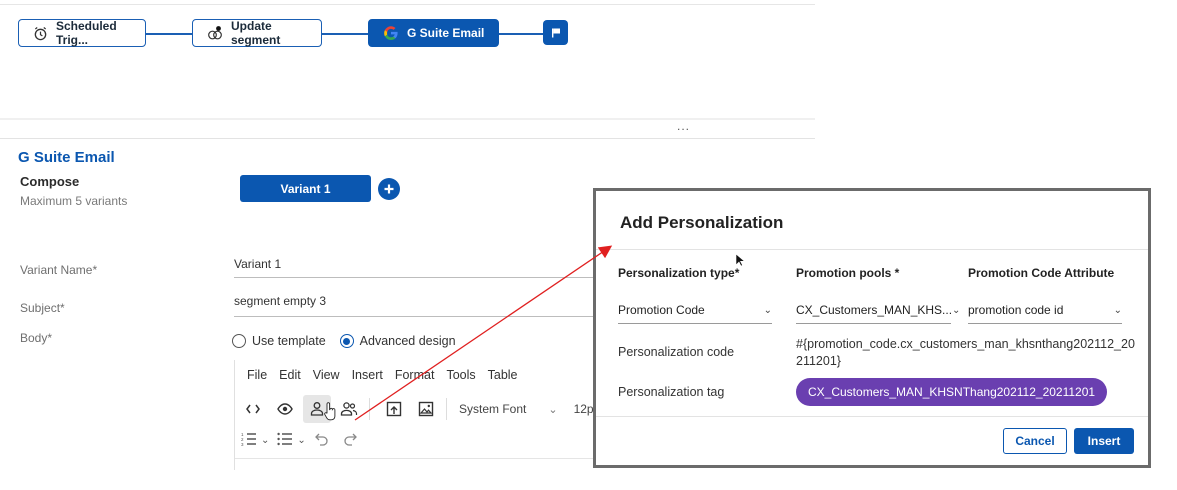  I want to click on menu-tools: Tools, so click(460, 375).